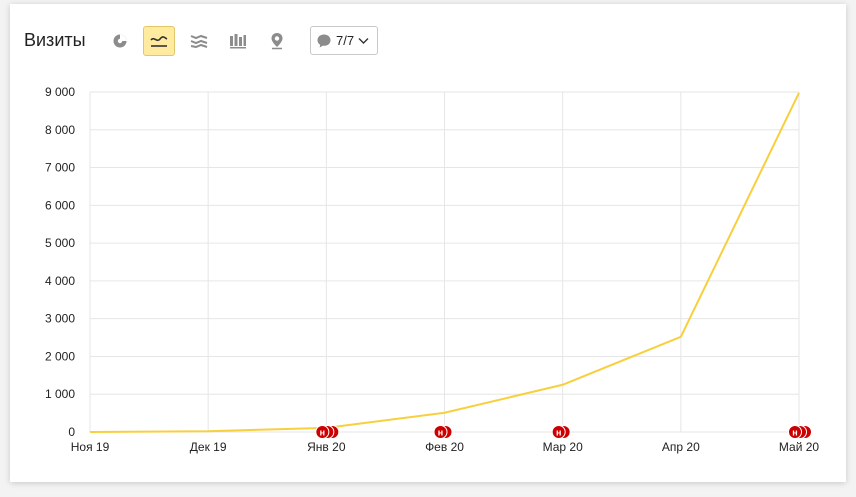 The image size is (856, 497). I want to click on x-tick-label: Янв 20, so click(326, 447).